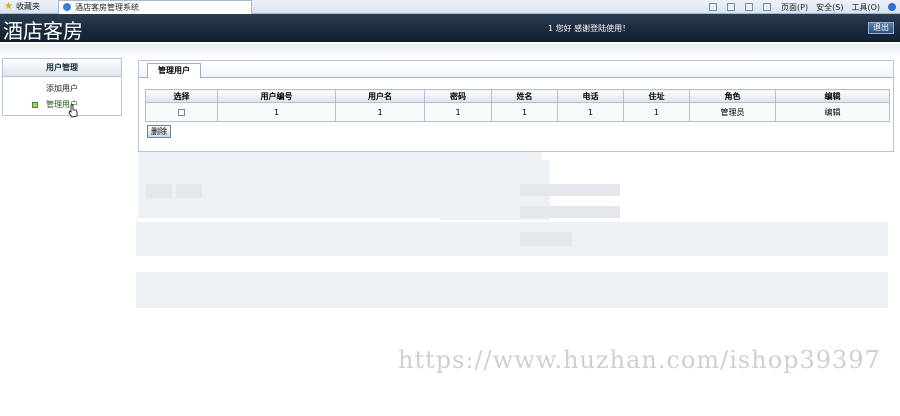 This screenshot has height=416, width=900. Describe the element at coordinates (892, 7) in the screenshot. I see `help-icon` at that location.